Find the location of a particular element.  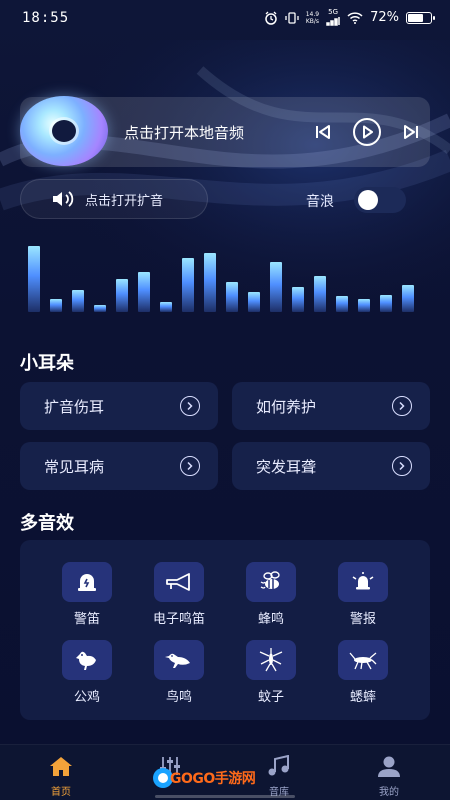

card-label: 如何养护 is located at coordinates (286, 406).